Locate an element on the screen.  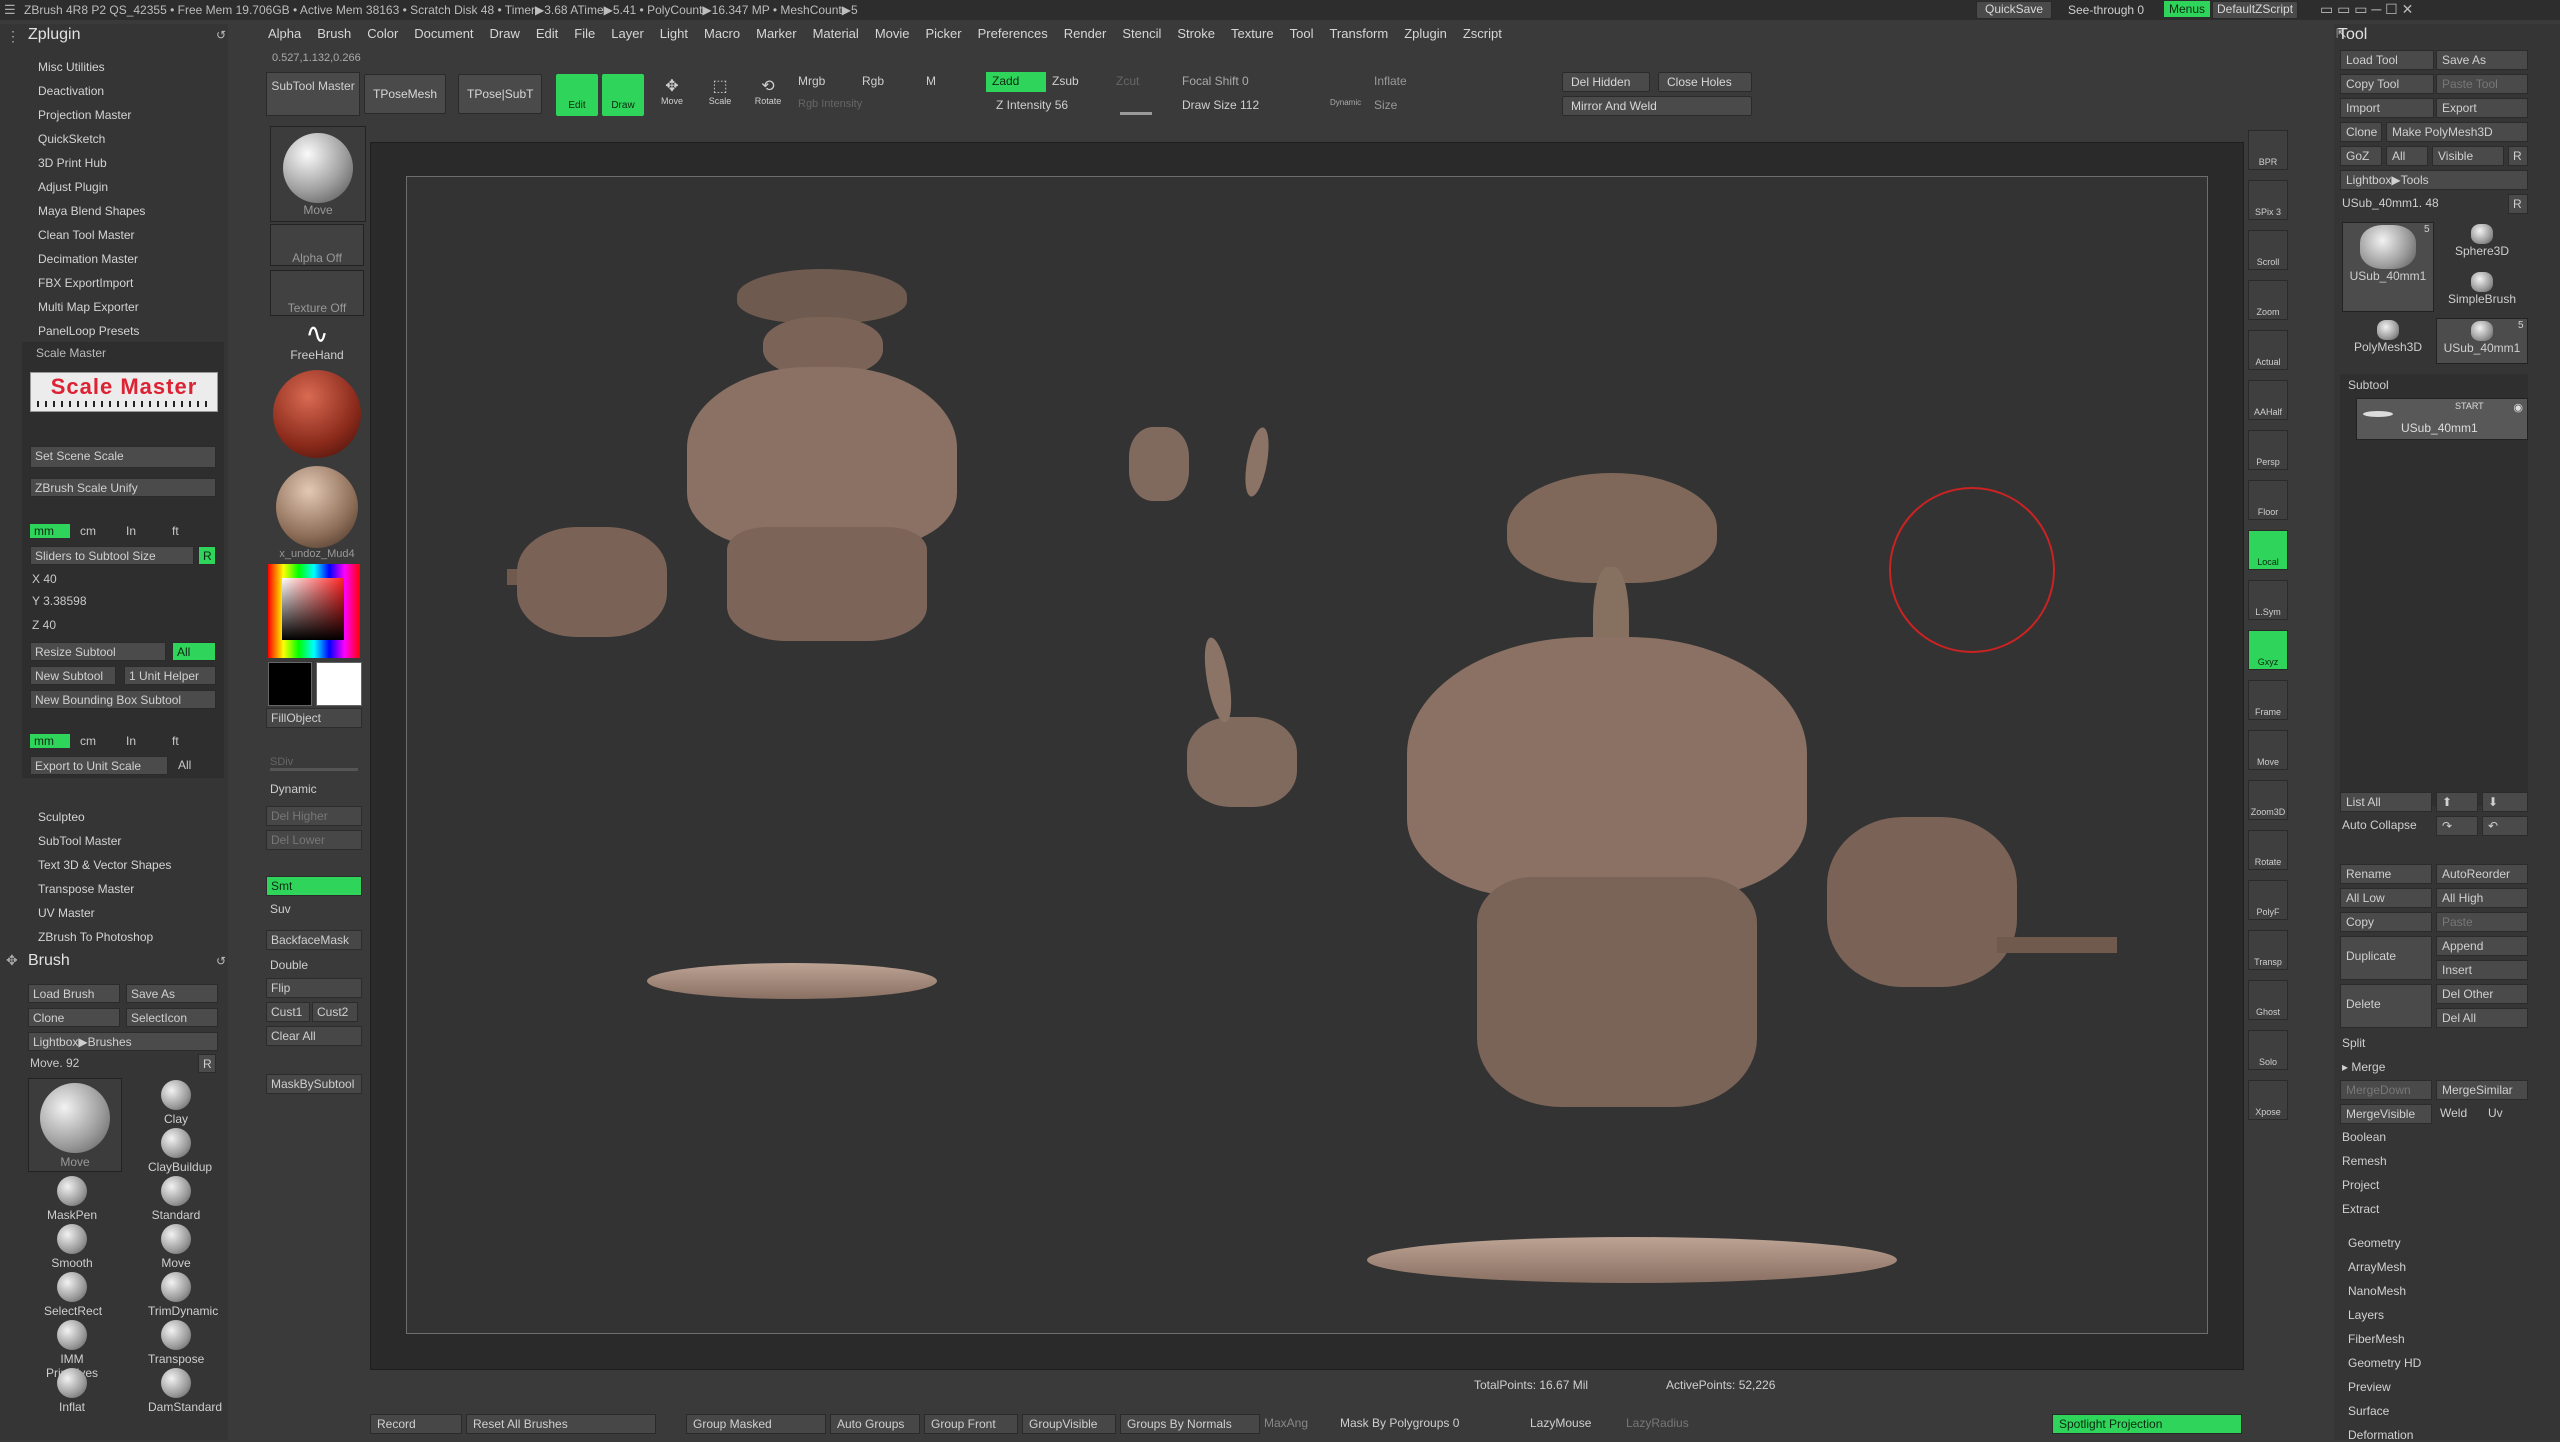
del-all-button: Del All is located at coordinates (2482, 1018).